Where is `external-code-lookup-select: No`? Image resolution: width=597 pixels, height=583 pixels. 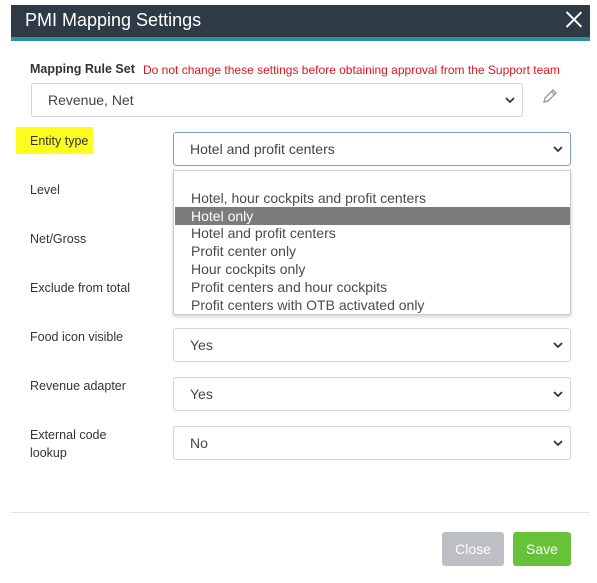 external-code-lookup-select: No is located at coordinates (372, 443).